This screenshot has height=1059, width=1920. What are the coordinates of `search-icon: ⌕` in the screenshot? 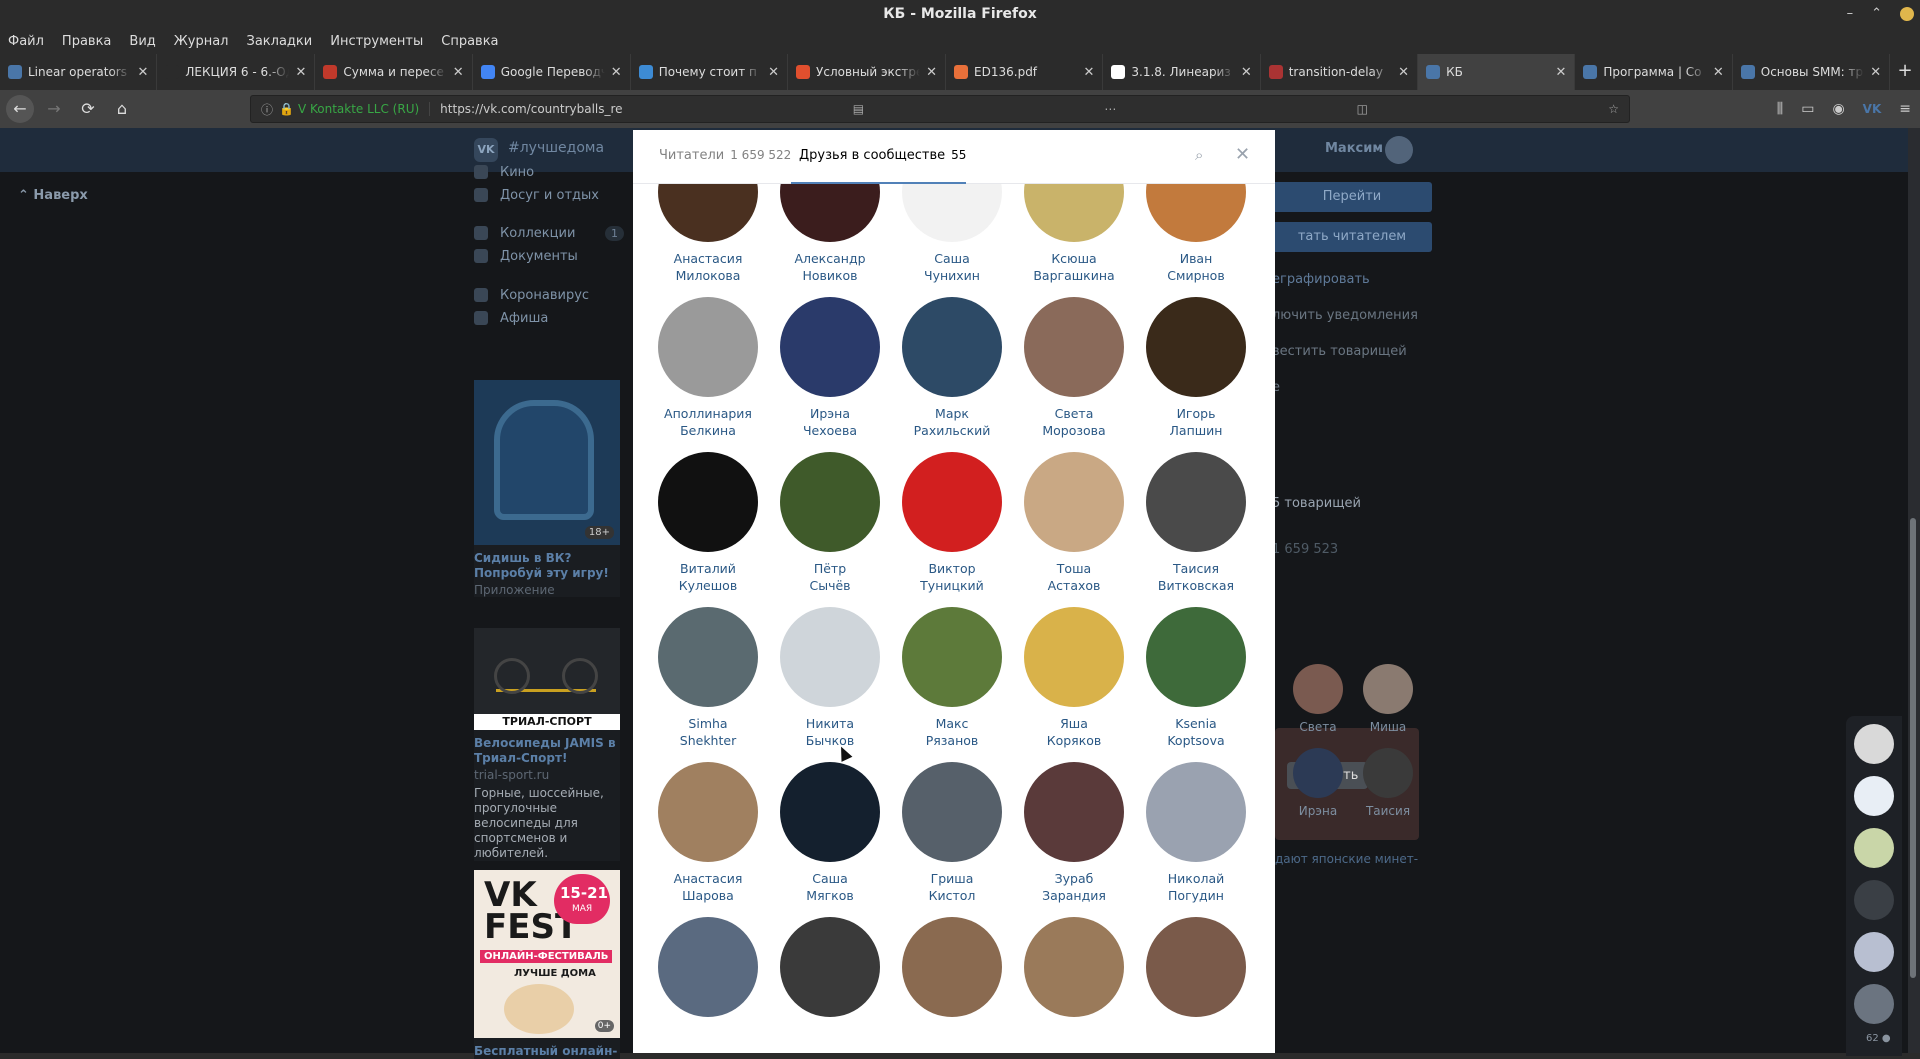 It's located at (1204, 155).